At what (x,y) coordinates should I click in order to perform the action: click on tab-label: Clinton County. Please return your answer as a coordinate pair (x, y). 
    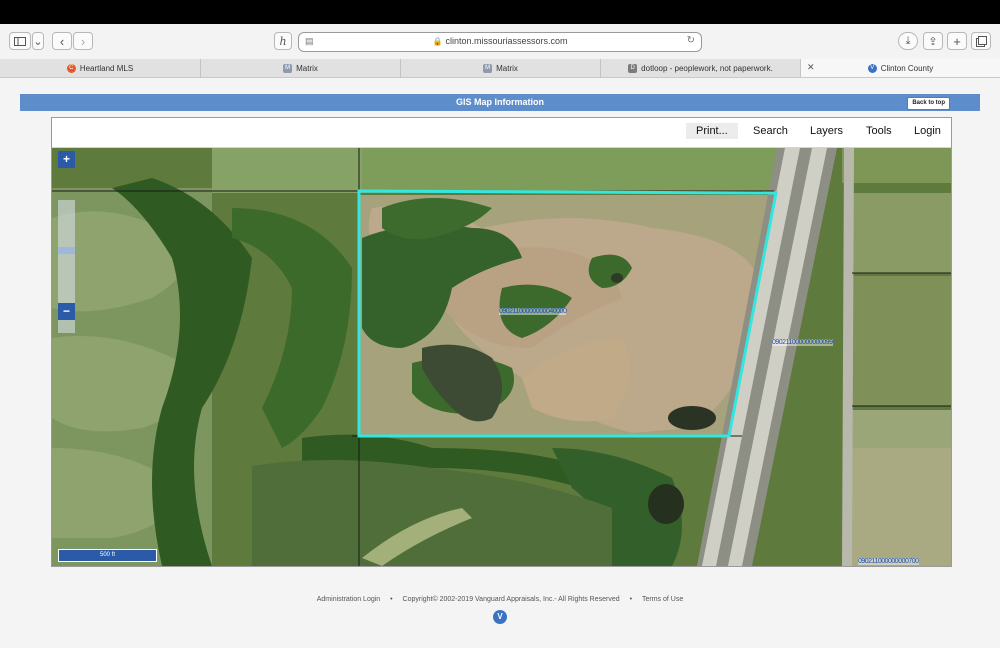
    Looking at the image, I should click on (907, 68).